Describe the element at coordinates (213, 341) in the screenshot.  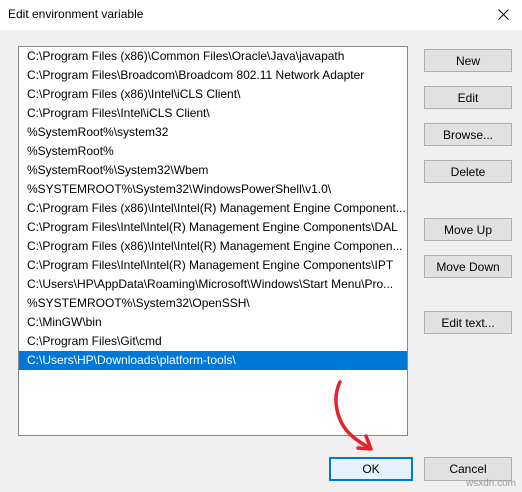
I see `list-item: C:\Program Files\Git\cmd` at that location.